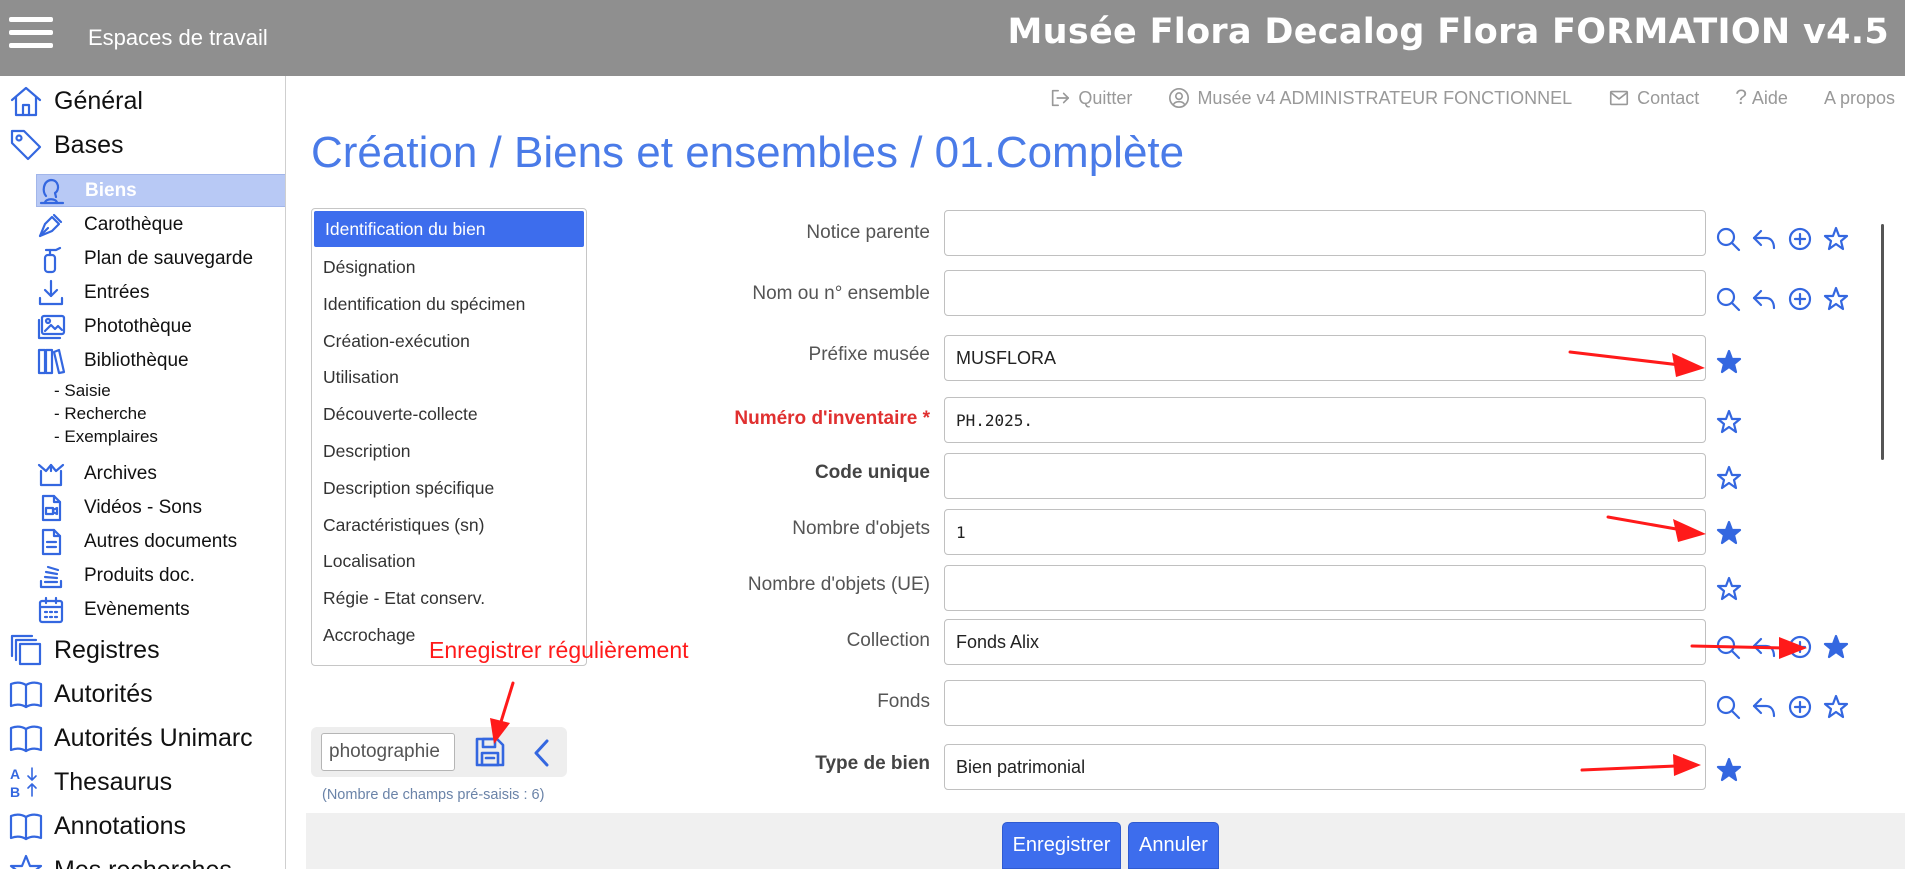  I want to click on registers-icon, so click(26, 650).